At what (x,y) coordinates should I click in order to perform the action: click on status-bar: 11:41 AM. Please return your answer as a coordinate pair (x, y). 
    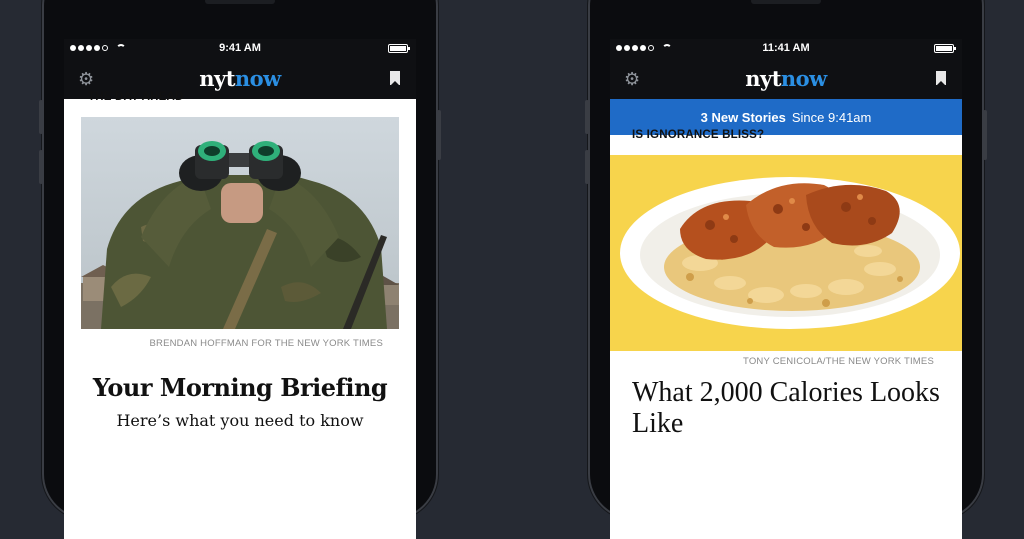
    Looking at the image, I should click on (786, 49).